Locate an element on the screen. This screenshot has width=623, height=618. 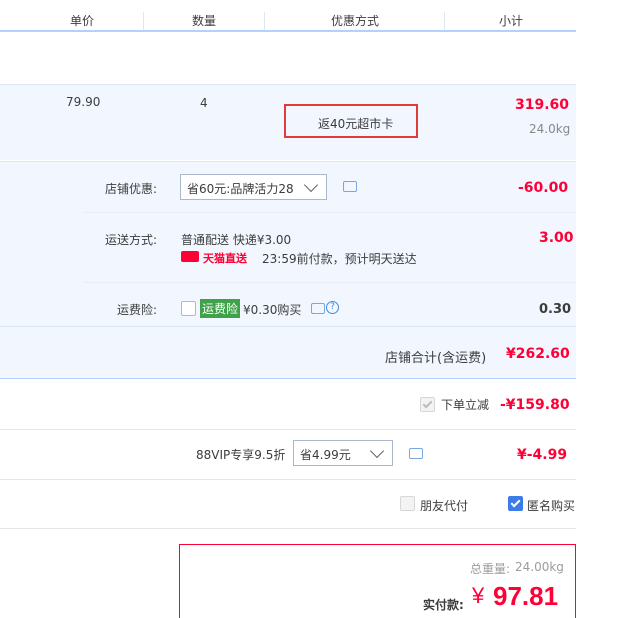
instant-discount-checkbox is located at coordinates (427, 404).